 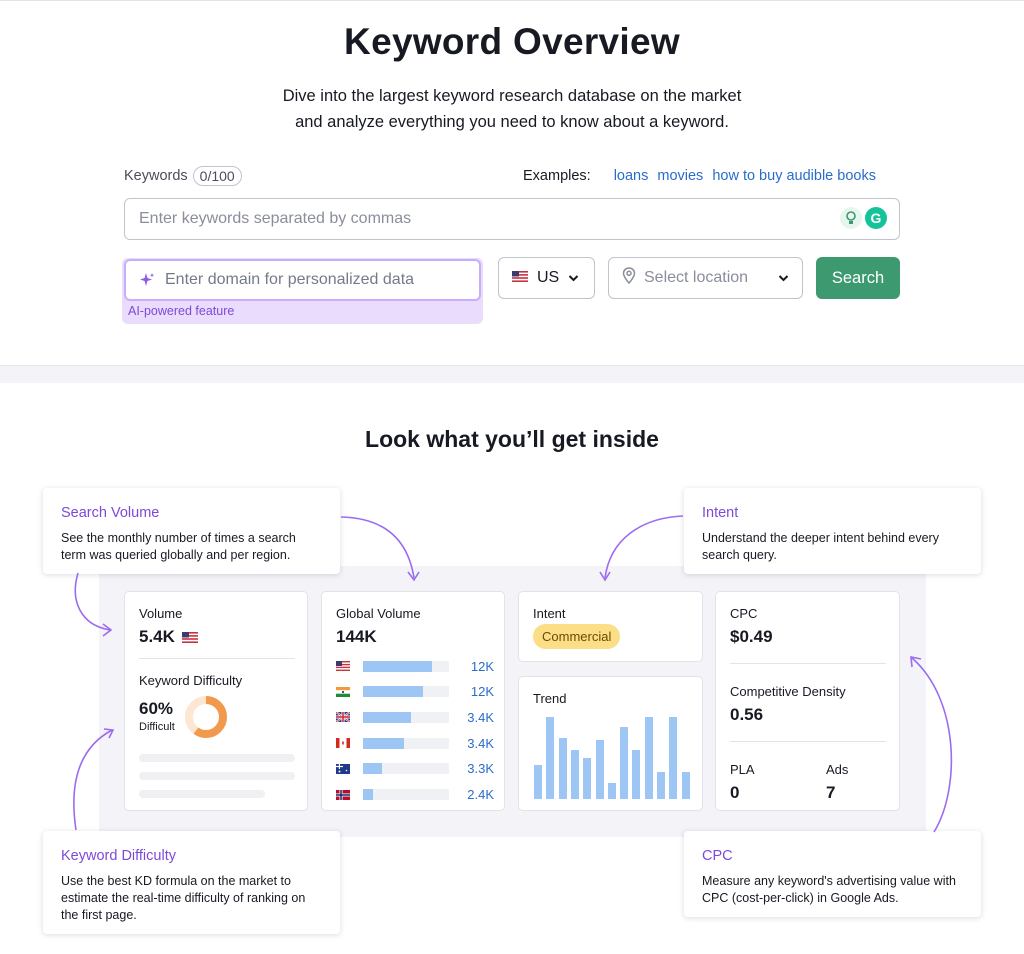 I want to click on example-link-audible: how to buy audible books, so click(x=794, y=176).